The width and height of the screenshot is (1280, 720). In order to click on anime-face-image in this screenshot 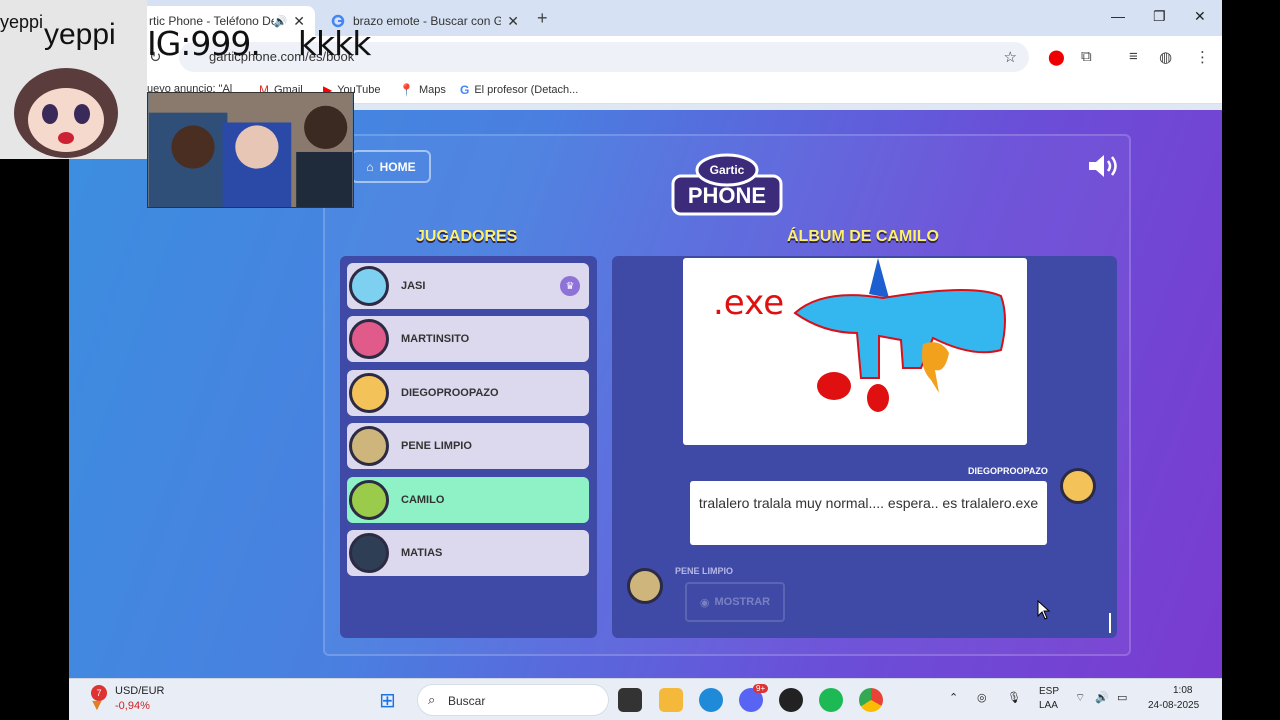, I will do `click(66, 113)`.